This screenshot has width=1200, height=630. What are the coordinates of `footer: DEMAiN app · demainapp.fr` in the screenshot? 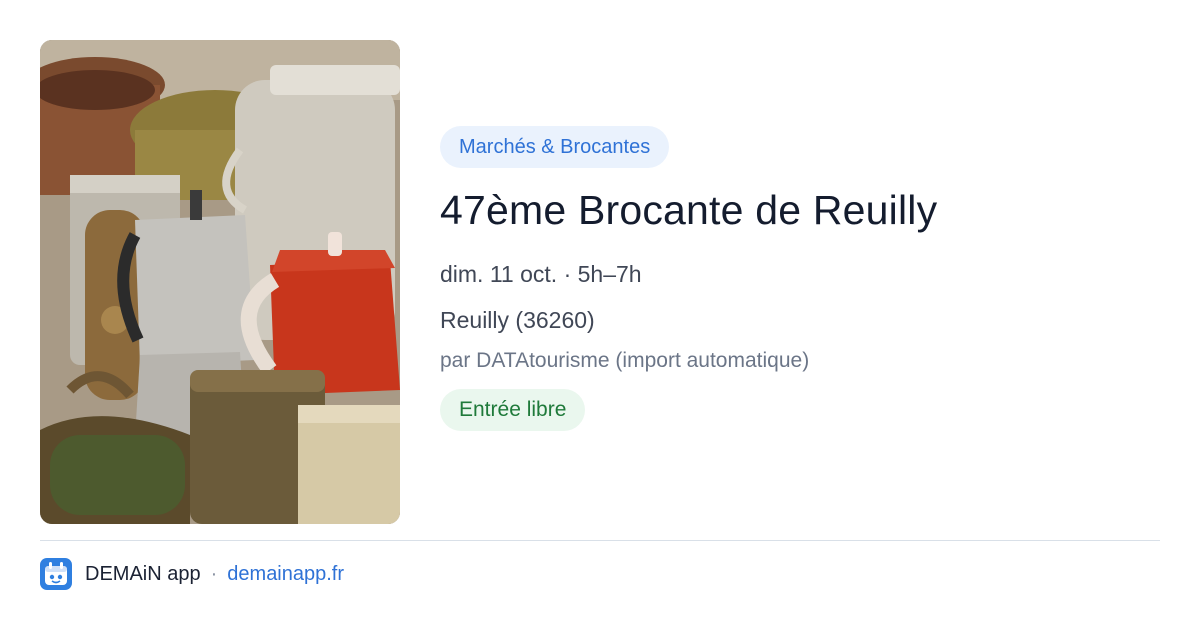 It's located at (192, 574).